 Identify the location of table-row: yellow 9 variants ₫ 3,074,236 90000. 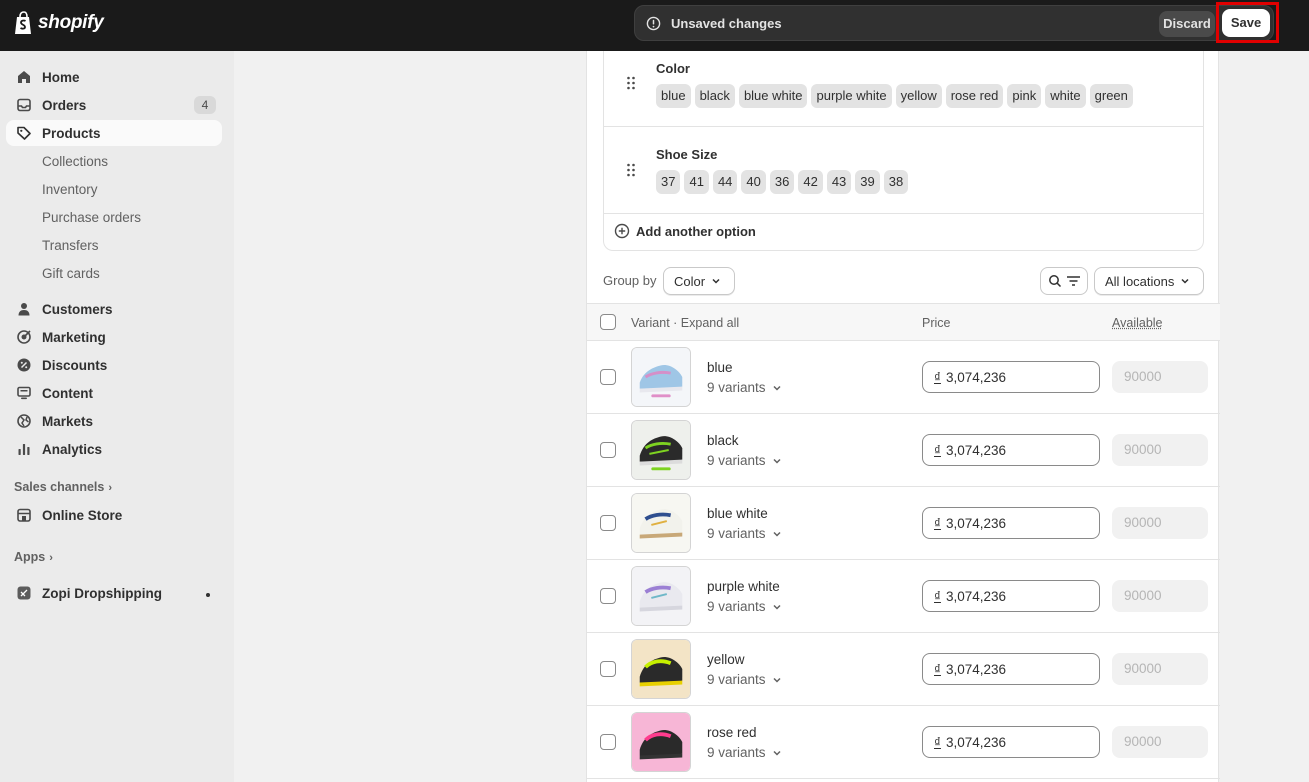
(903, 669).